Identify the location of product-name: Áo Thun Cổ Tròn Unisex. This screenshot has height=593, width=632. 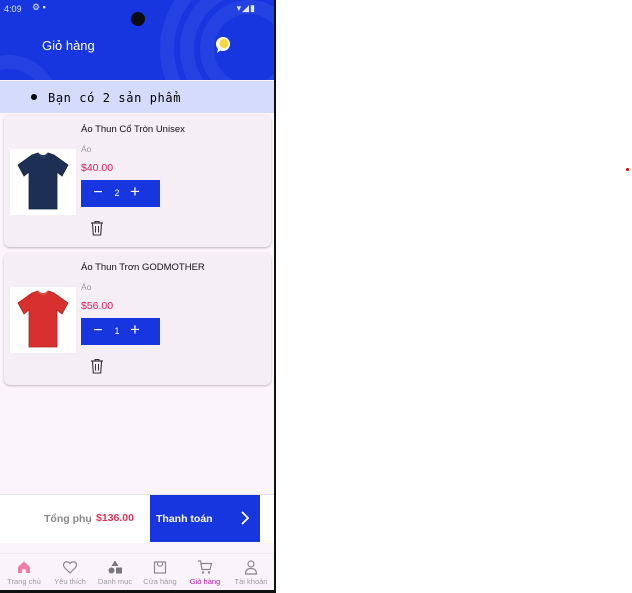
(133, 129).